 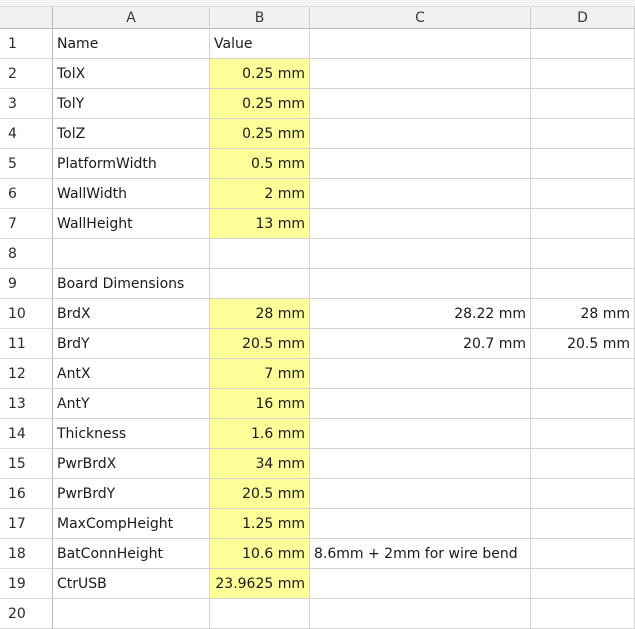 I want to click on row-header: 15, so click(x=26, y=464).